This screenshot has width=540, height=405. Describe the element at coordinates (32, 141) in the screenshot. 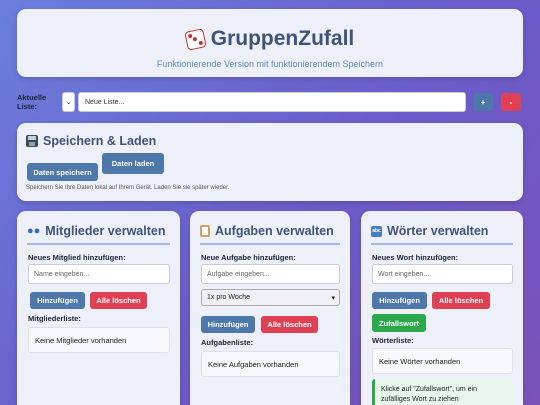

I see `floppy-disk-icon` at that location.